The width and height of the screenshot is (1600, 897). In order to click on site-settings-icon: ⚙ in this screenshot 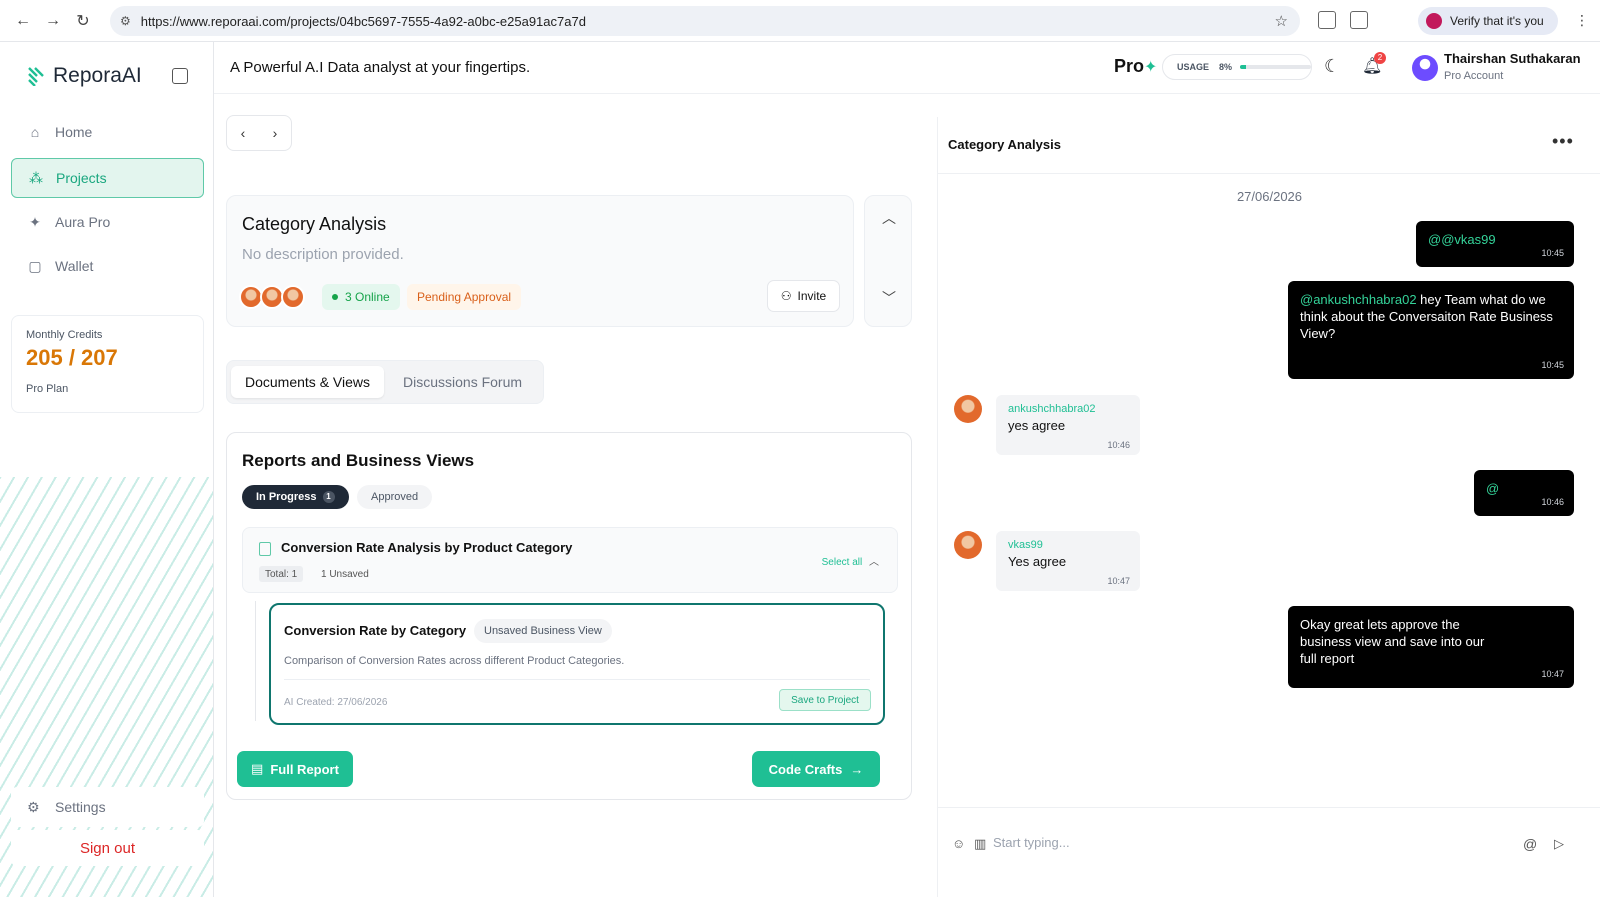, I will do `click(125, 21)`.